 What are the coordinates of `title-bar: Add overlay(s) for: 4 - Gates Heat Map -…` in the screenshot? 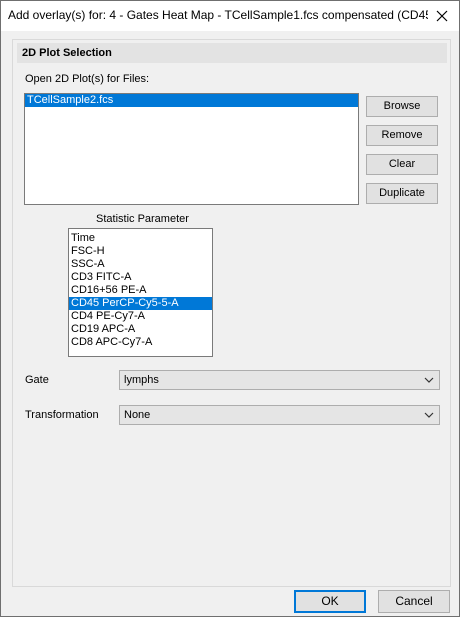 It's located at (230, 16).